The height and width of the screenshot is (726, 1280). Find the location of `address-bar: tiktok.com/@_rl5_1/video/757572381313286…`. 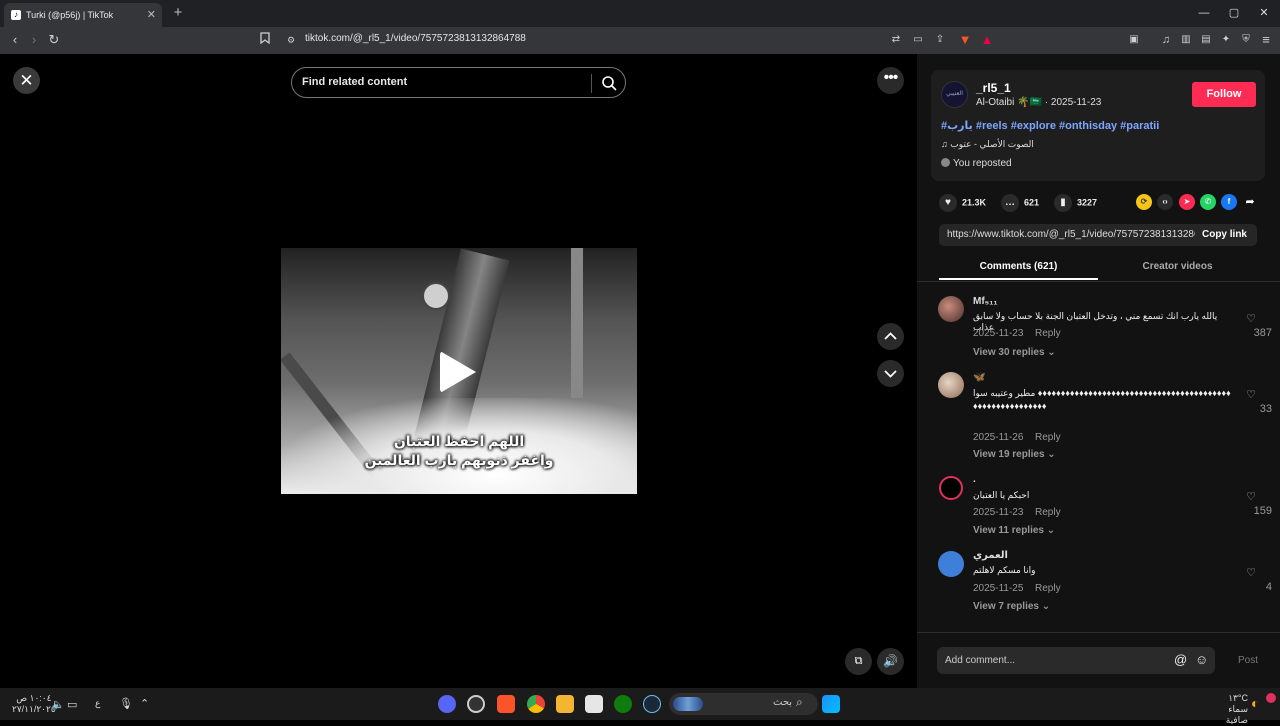

address-bar: tiktok.com/@_rl5_1/video/757572381313286… is located at coordinates (415, 38).